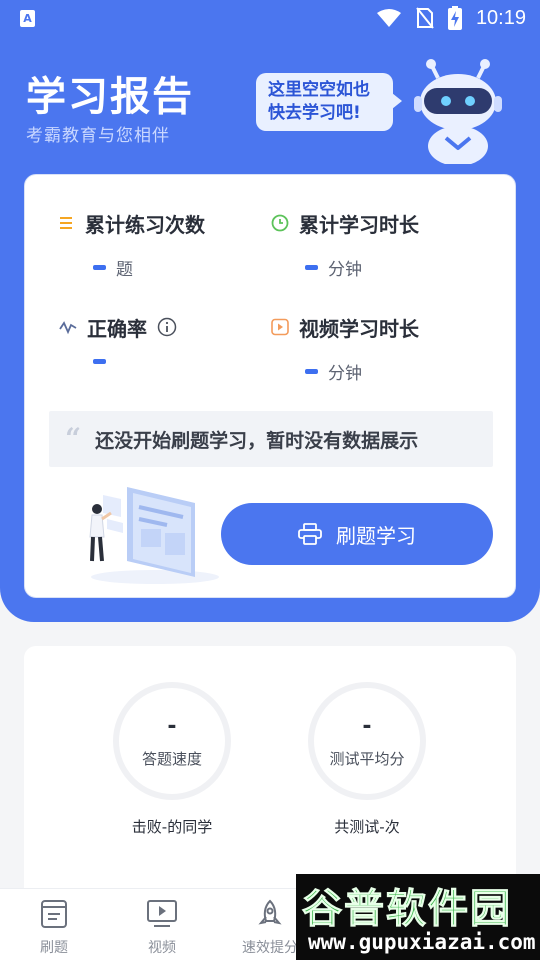  What do you see at coordinates (407, 909) in the screenshot?
I see `watermark-name: 谷普软件园` at bounding box center [407, 909].